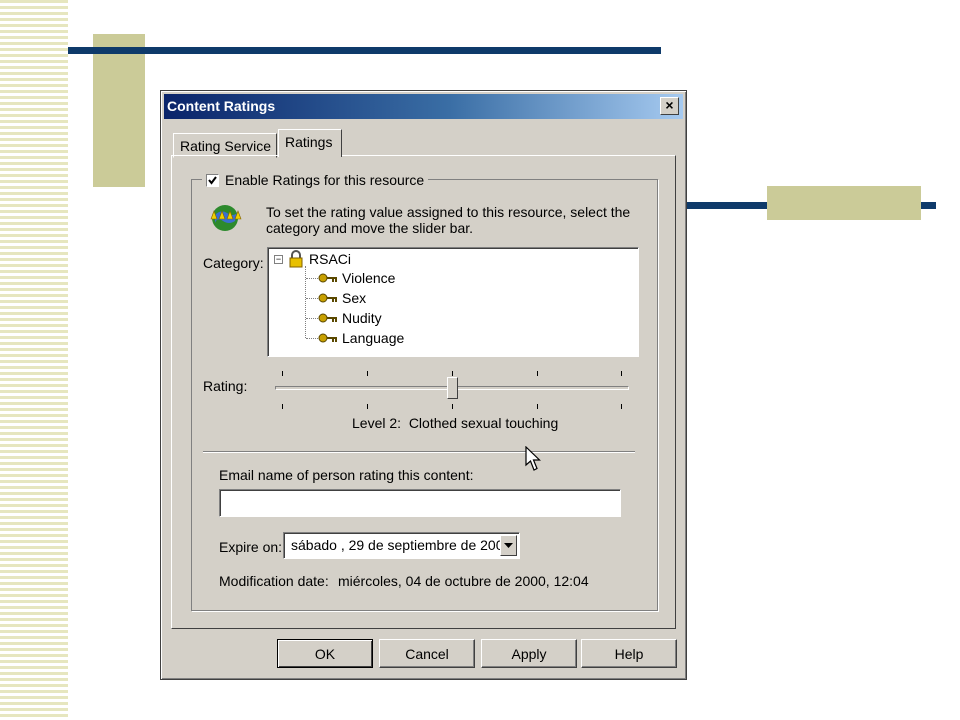 The height and width of the screenshot is (720, 960). Describe the element at coordinates (362, 318) in the screenshot. I see `tree-item-label: Nudity` at that location.